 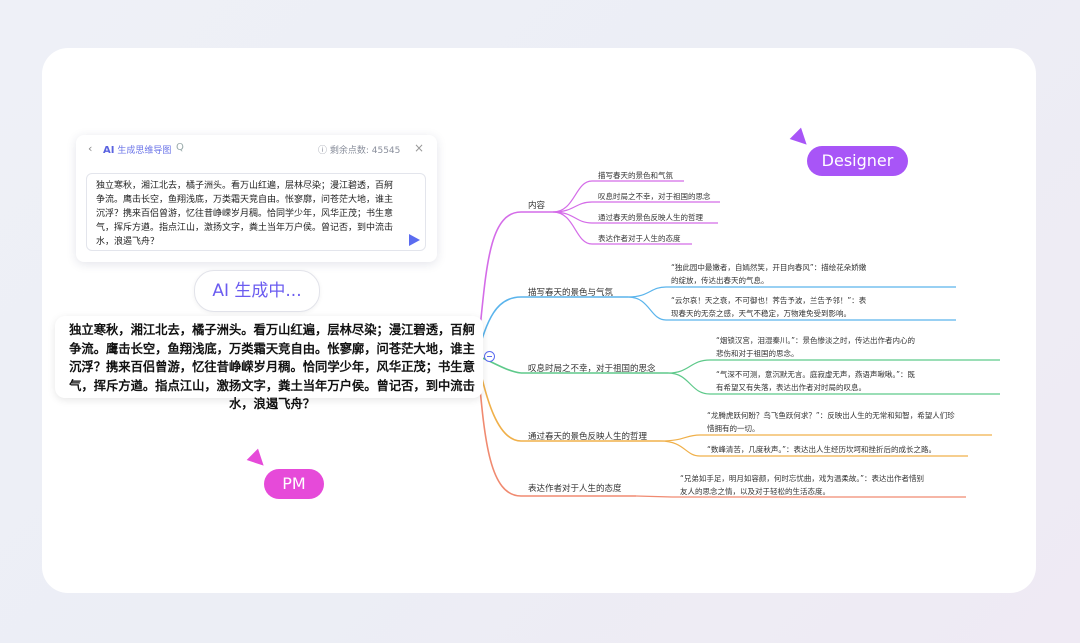 I want to click on leaf-1-1: 描写春天的景色和气氛, so click(x=635, y=175).